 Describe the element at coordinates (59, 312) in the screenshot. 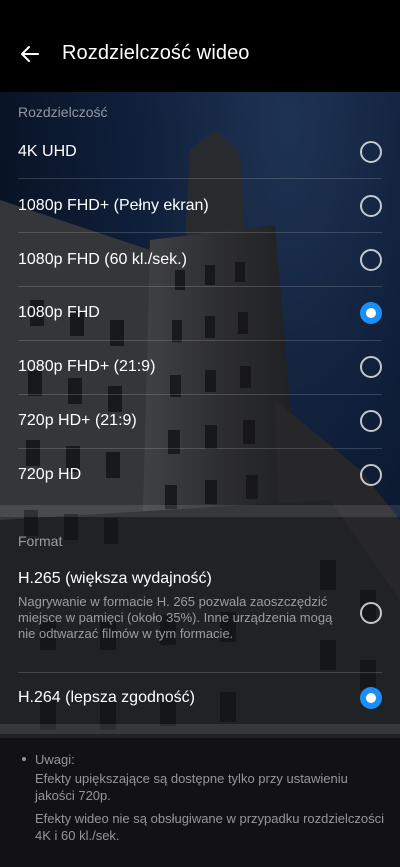

I see `option-label: 1080p FHD` at that location.